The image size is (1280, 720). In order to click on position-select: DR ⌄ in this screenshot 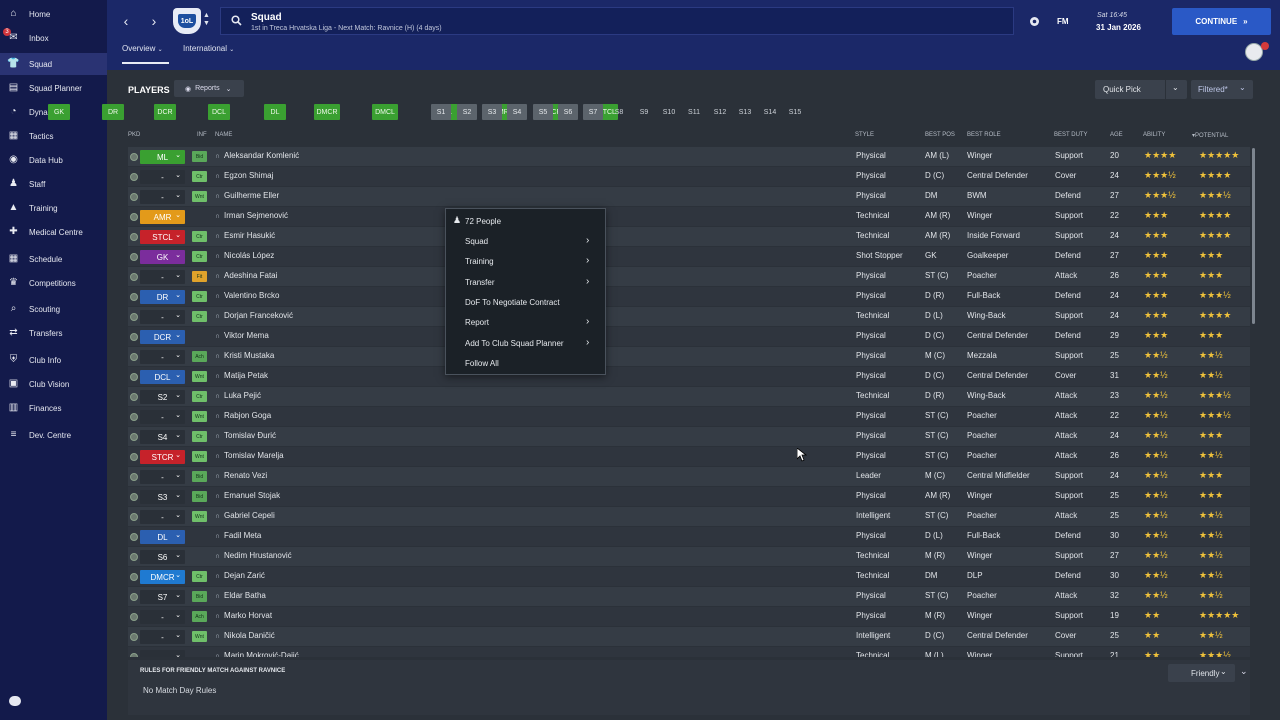, I will do `click(162, 297)`.